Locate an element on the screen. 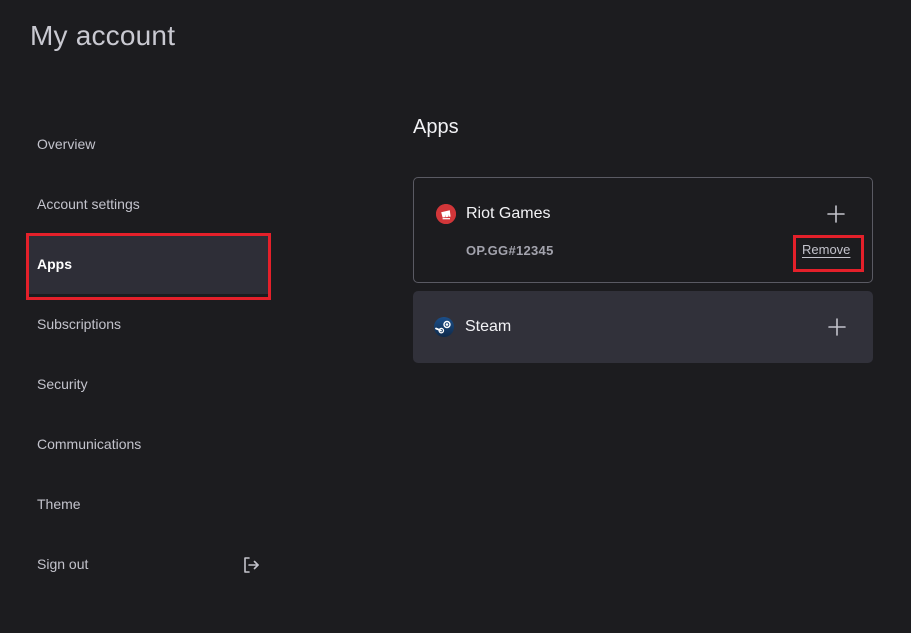 The height and width of the screenshot is (633, 911). linked-account-id: OP.GG#12345 is located at coordinates (510, 250).